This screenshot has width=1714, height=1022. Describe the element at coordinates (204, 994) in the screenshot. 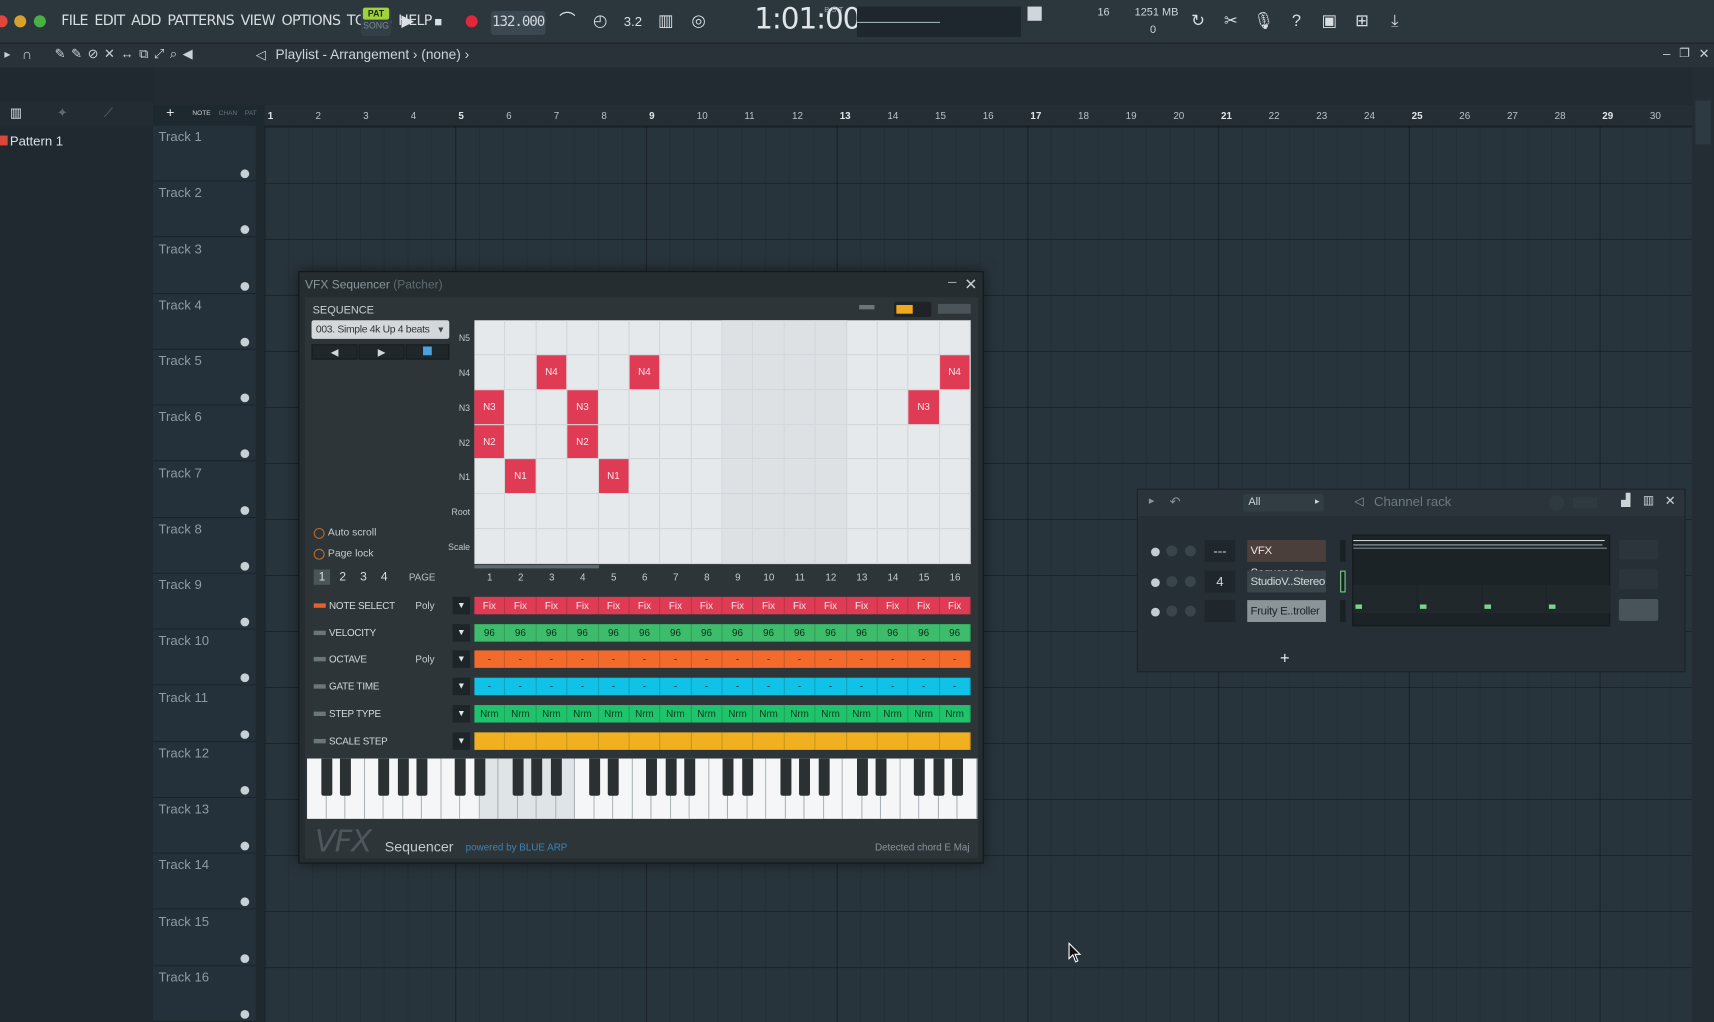

I see `track-header: Track 16` at that location.